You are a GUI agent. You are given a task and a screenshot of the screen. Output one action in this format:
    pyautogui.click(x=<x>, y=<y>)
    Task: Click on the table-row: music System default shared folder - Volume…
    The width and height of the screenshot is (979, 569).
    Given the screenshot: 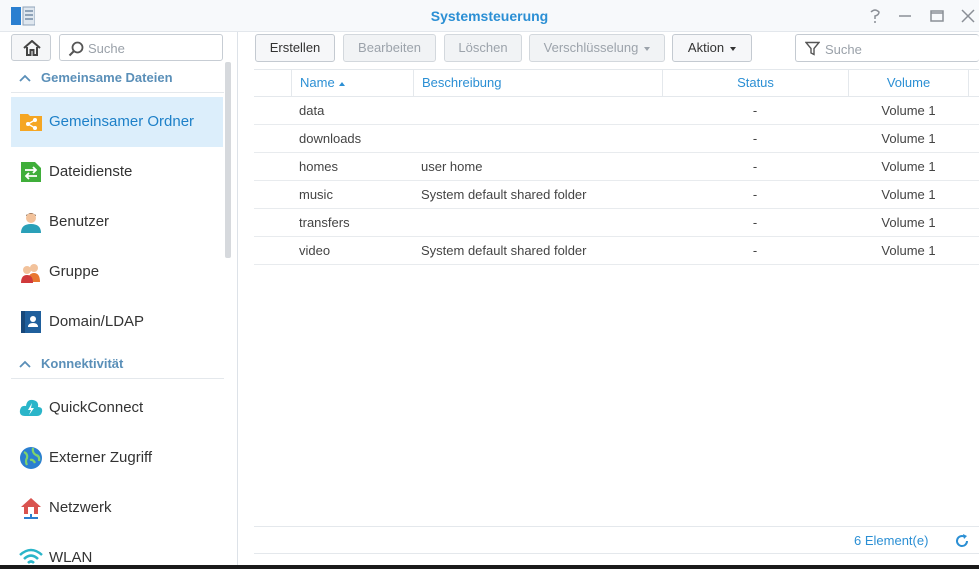 What is the action you would take?
    pyautogui.click(x=616, y=195)
    